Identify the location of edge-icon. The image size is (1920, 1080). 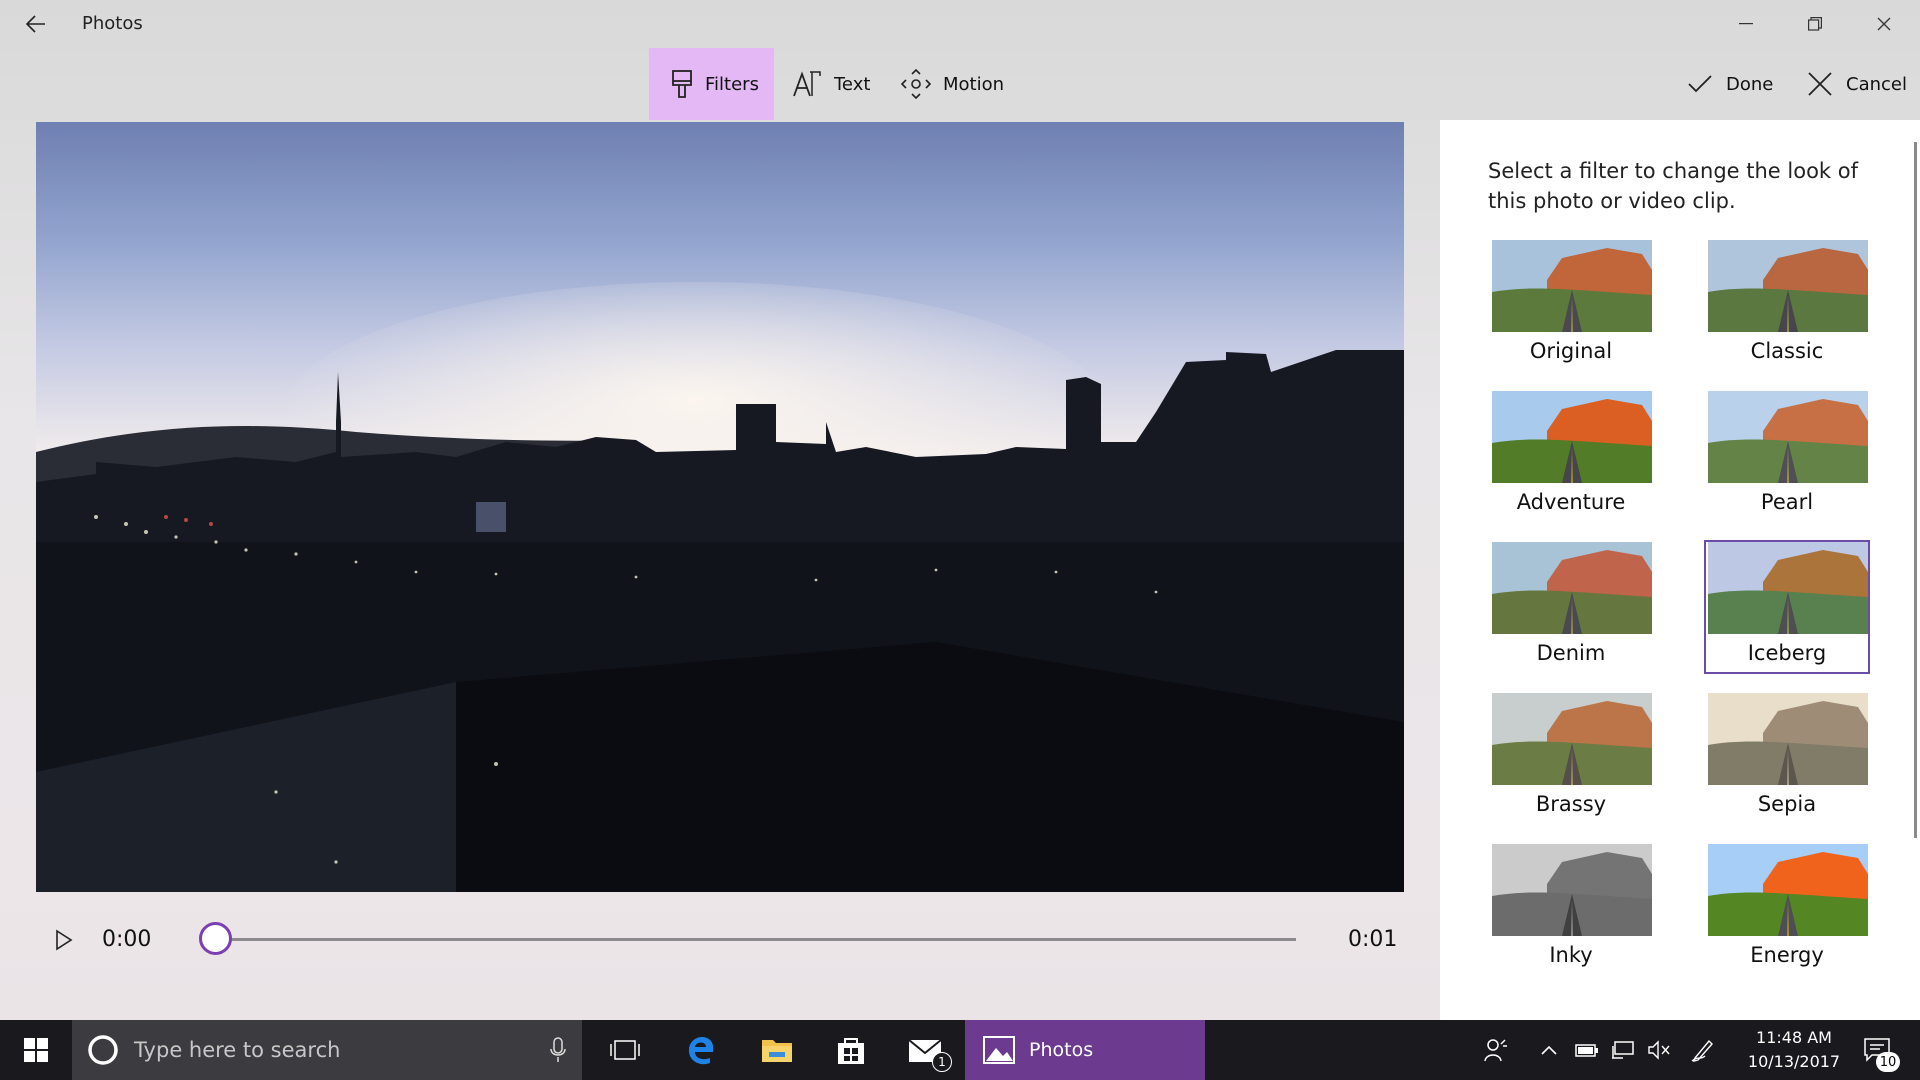
(701, 1051).